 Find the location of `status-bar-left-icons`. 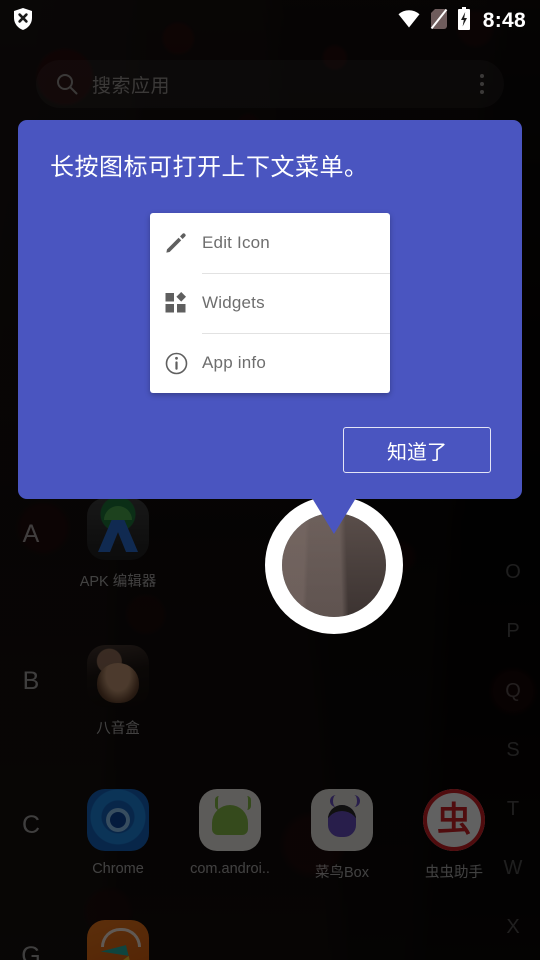

status-bar-left-icons is located at coordinates (23, 21).